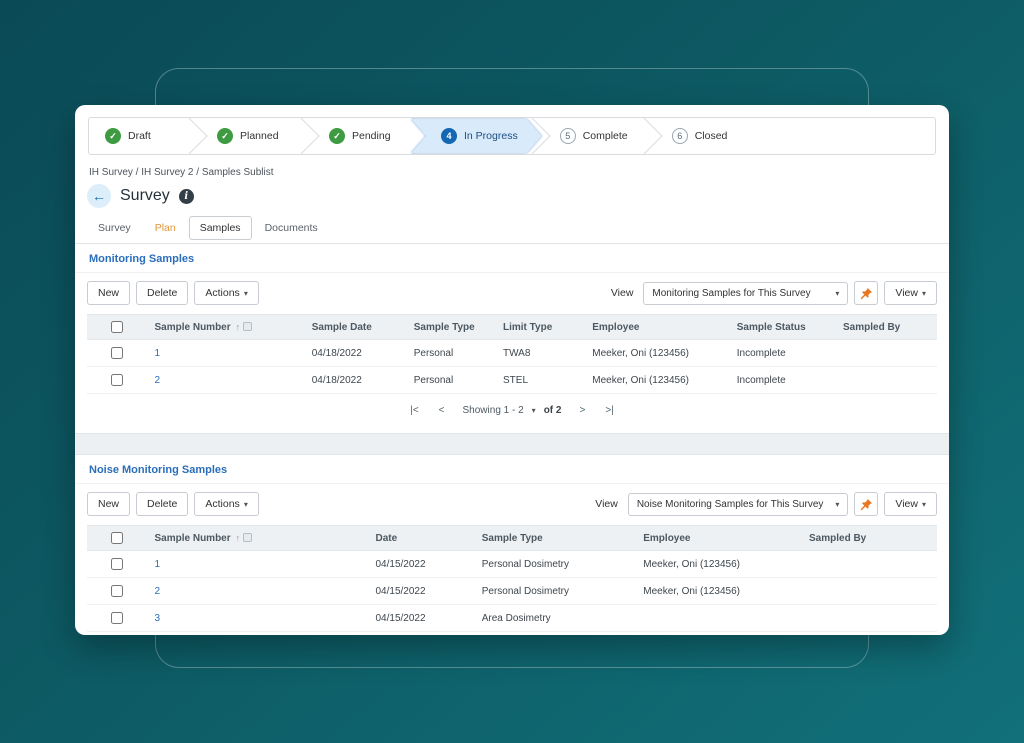  Describe the element at coordinates (291, 228) in the screenshot. I see `tab-documents: Documents` at that location.